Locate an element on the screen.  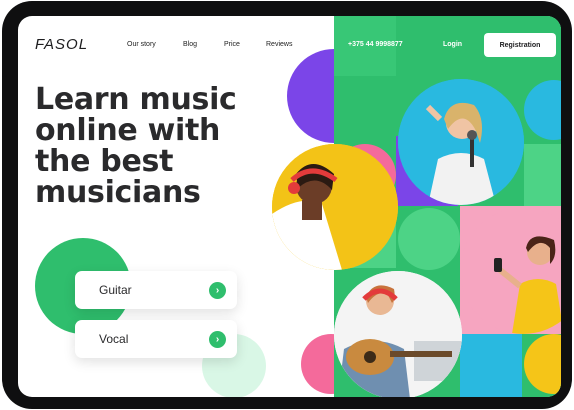
nav-price: Price is located at coordinates (232, 44).